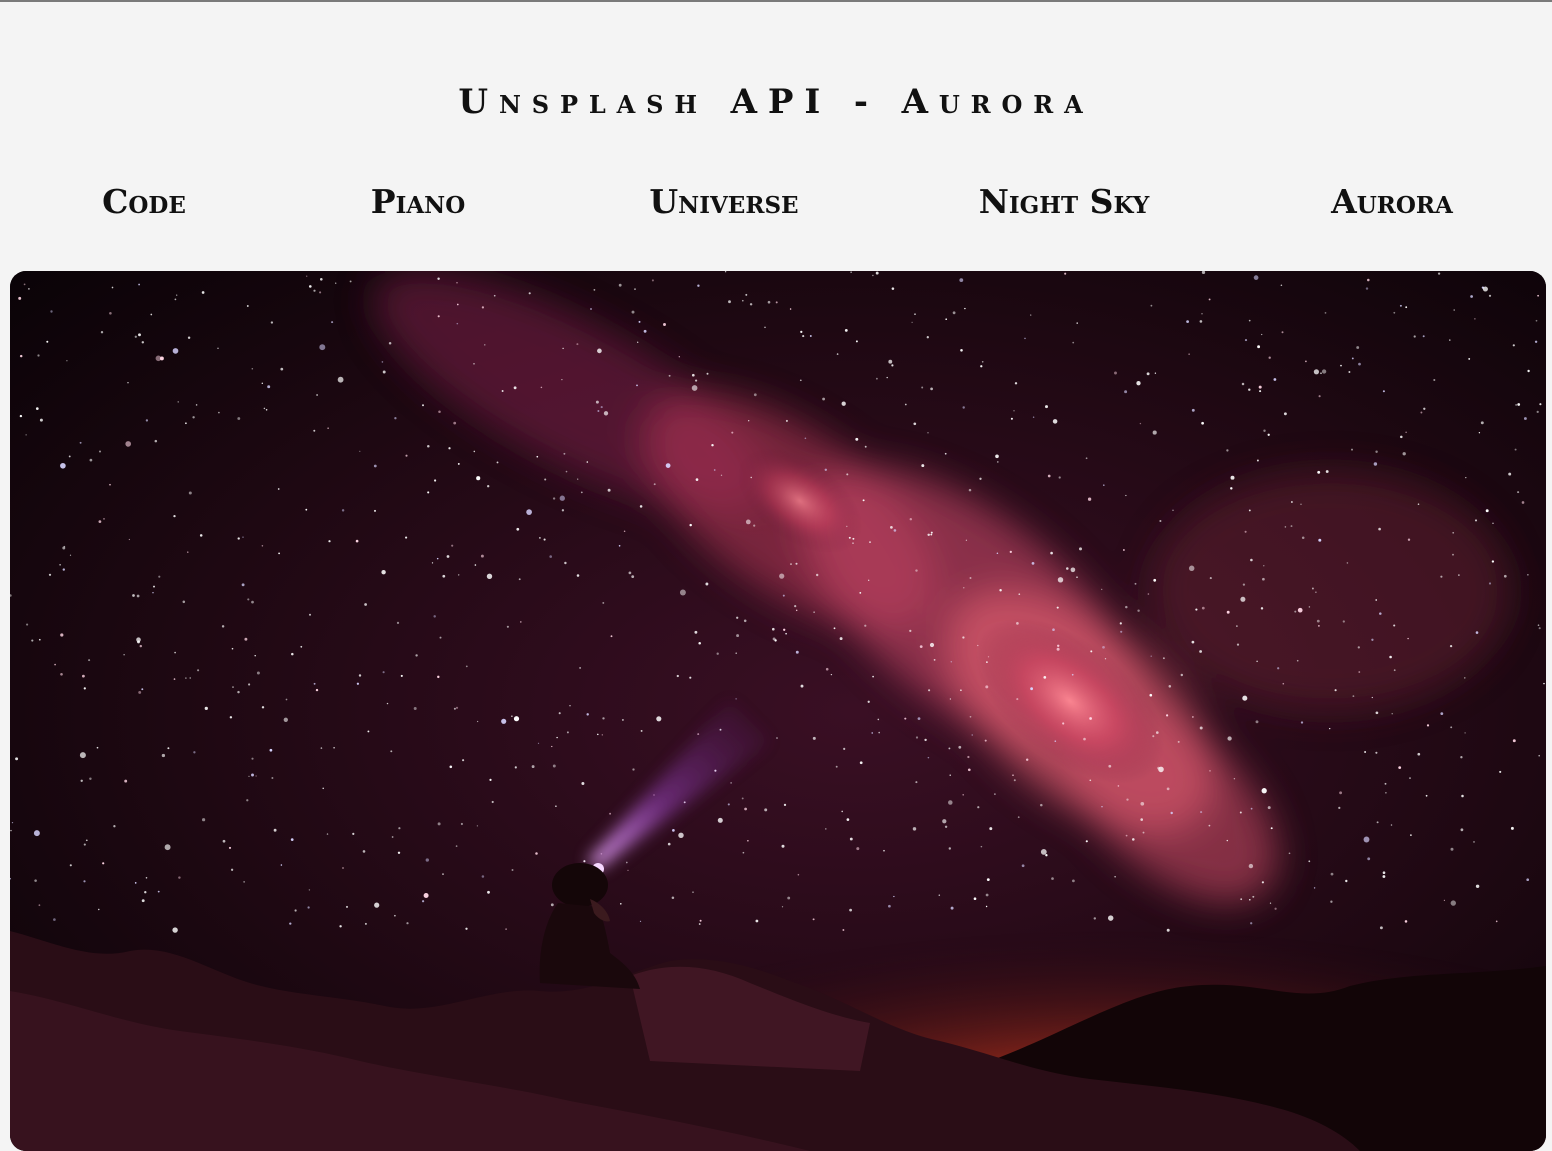  Describe the element at coordinates (144, 201) in the screenshot. I see `nav-item-code: Code` at that location.